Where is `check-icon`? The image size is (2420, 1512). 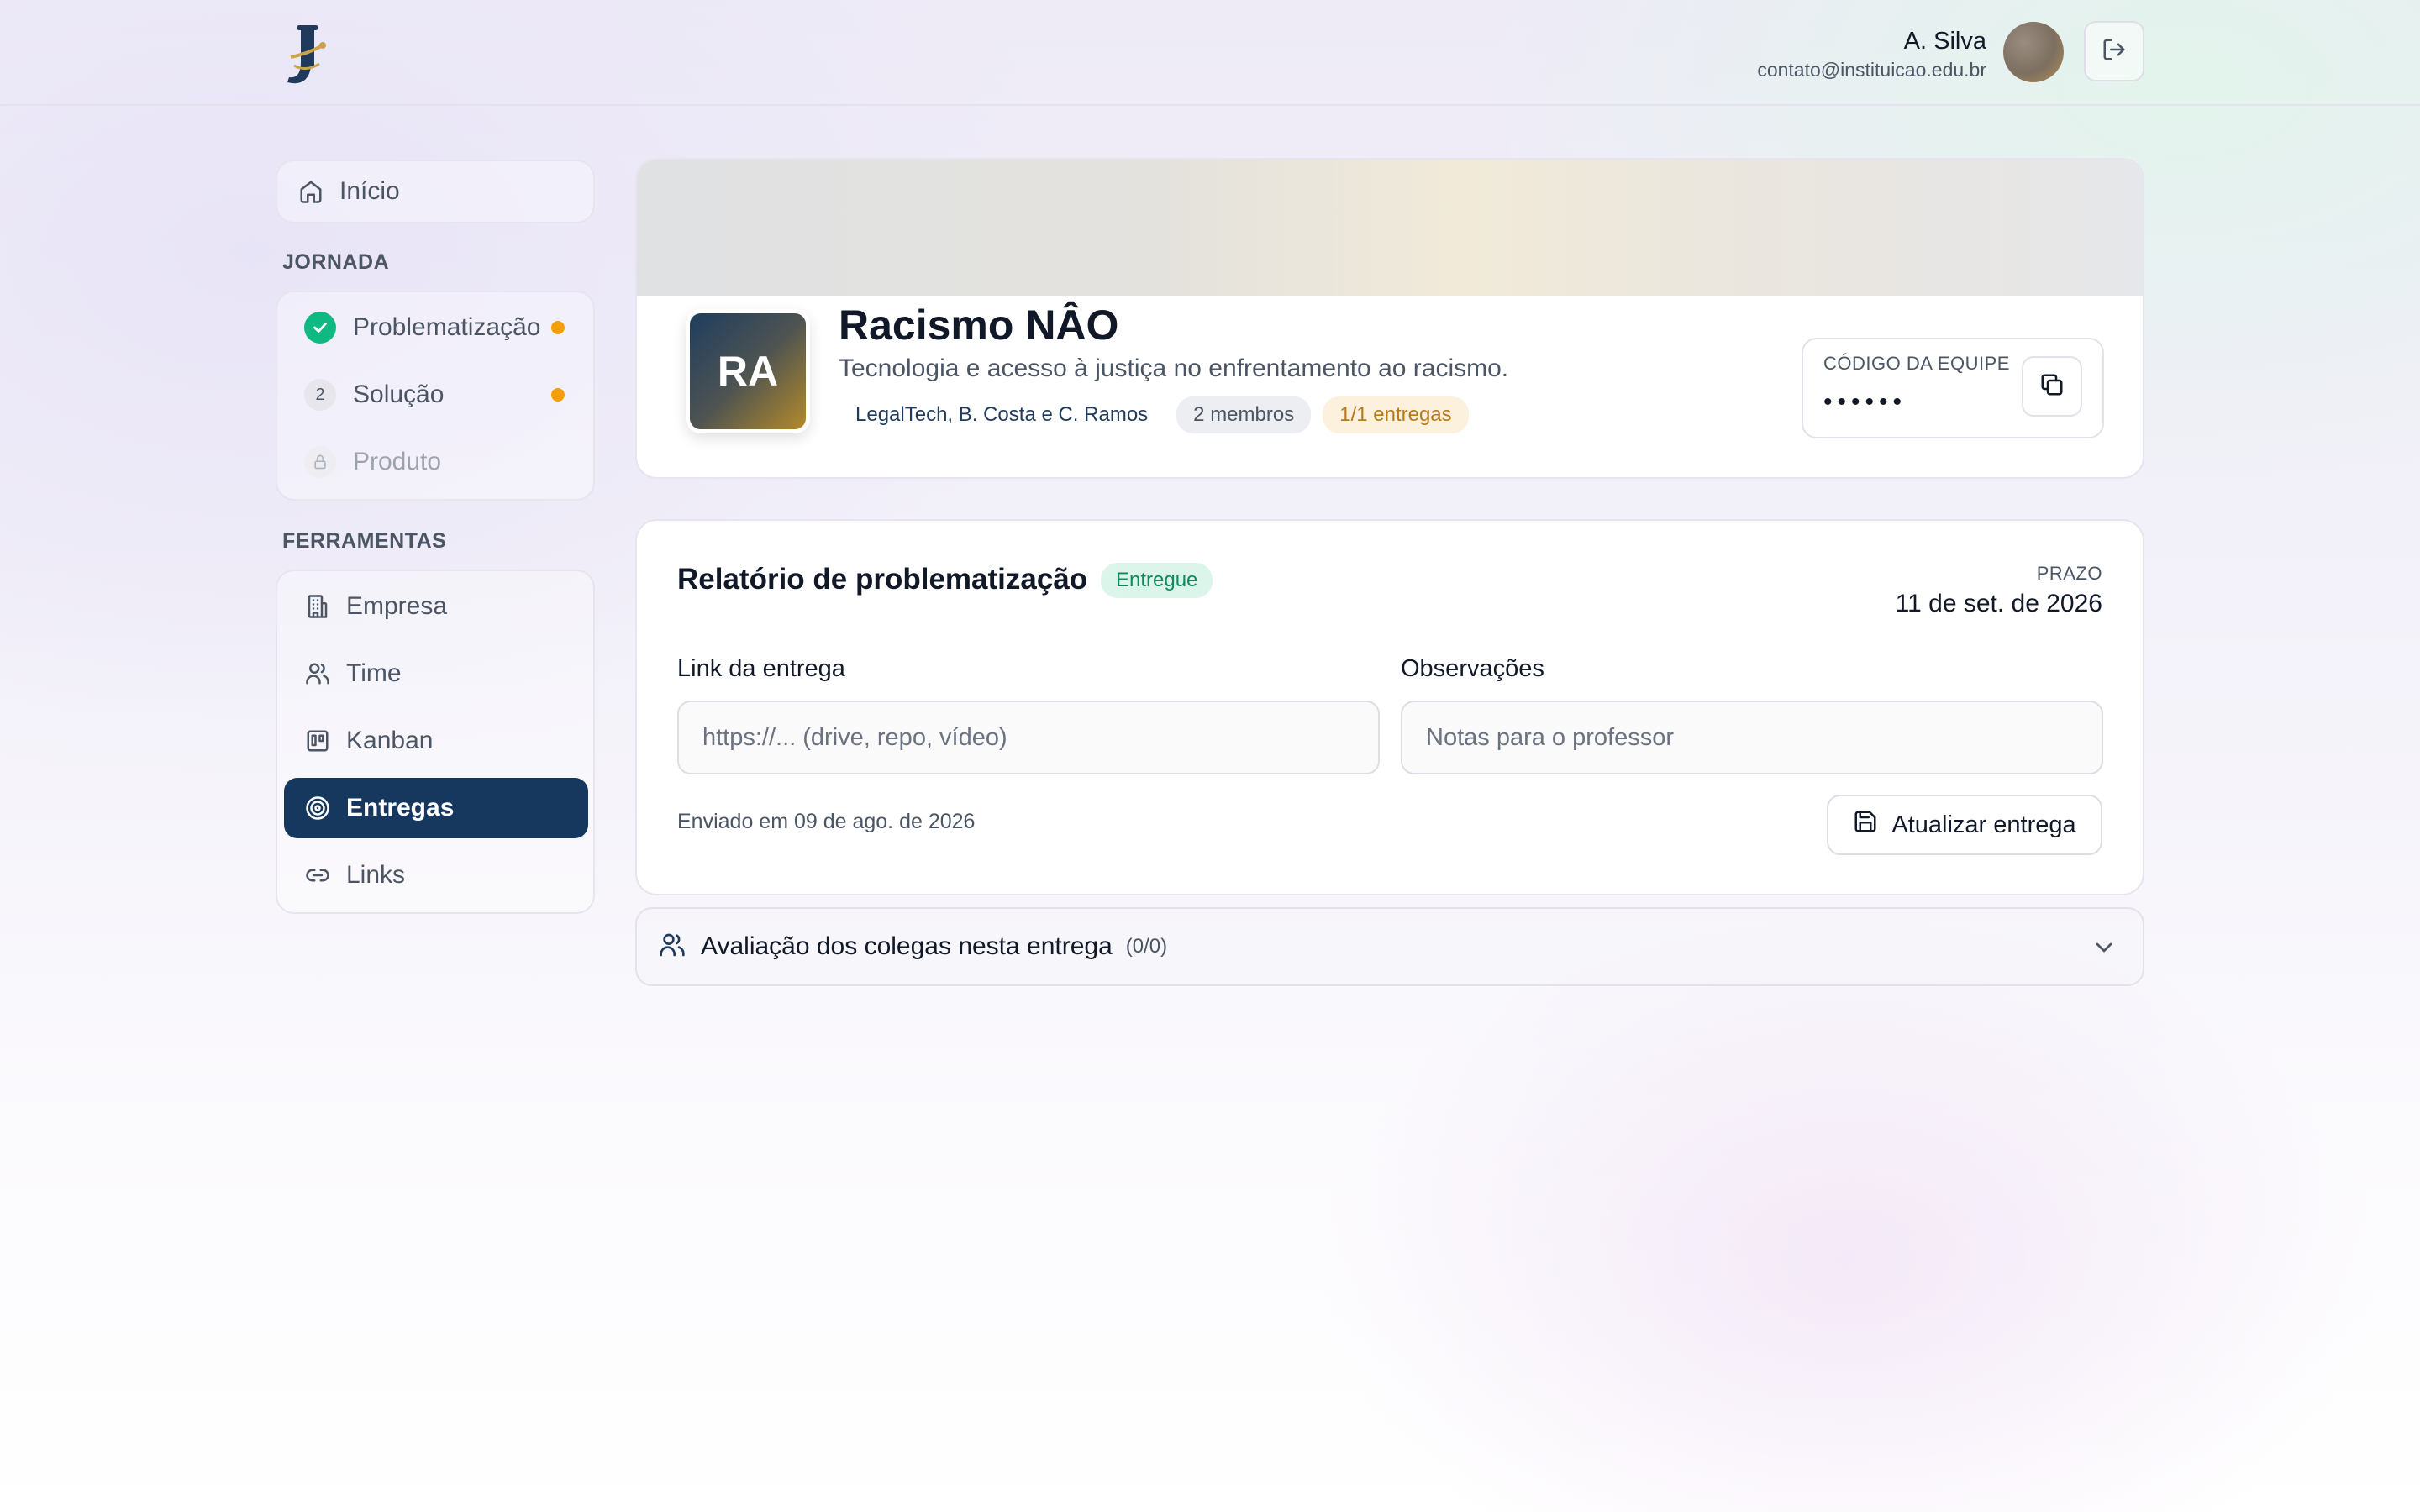 check-icon is located at coordinates (320, 328).